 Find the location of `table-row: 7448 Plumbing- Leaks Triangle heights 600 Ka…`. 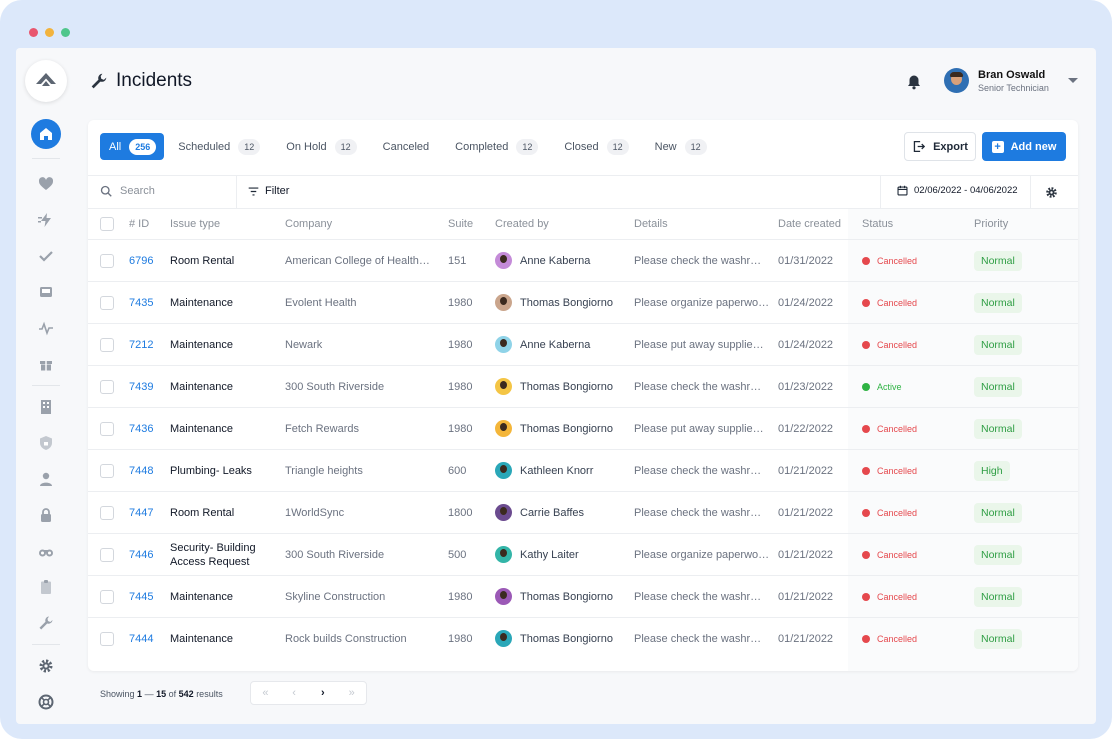

table-row: 7448 Plumbing- Leaks Triangle heights 600 Ka… is located at coordinates (583, 470).